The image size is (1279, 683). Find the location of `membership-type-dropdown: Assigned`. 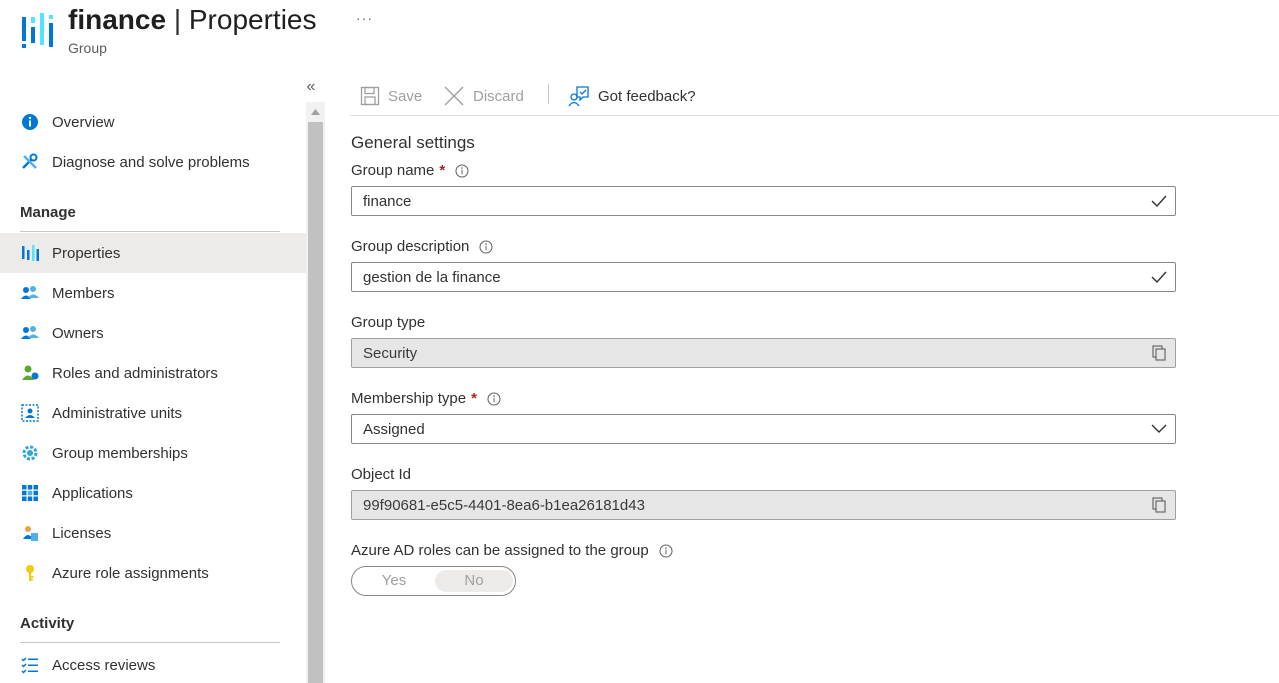

membership-type-dropdown: Assigned is located at coordinates (763, 429).